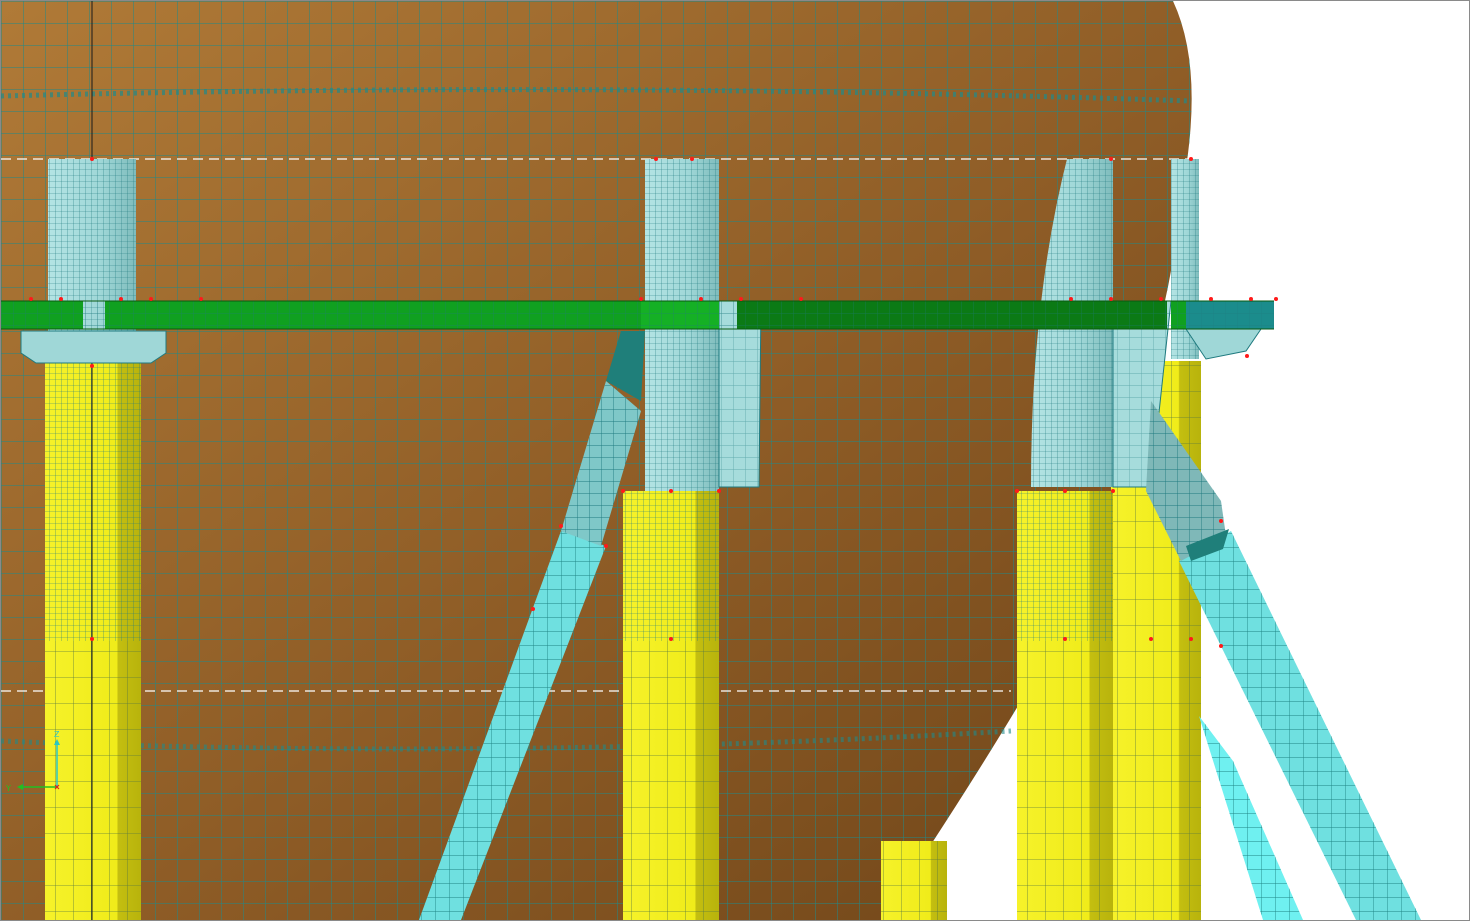 This screenshot has width=1470, height=921. I want to click on leg-partial-bottom, so click(914, 880).